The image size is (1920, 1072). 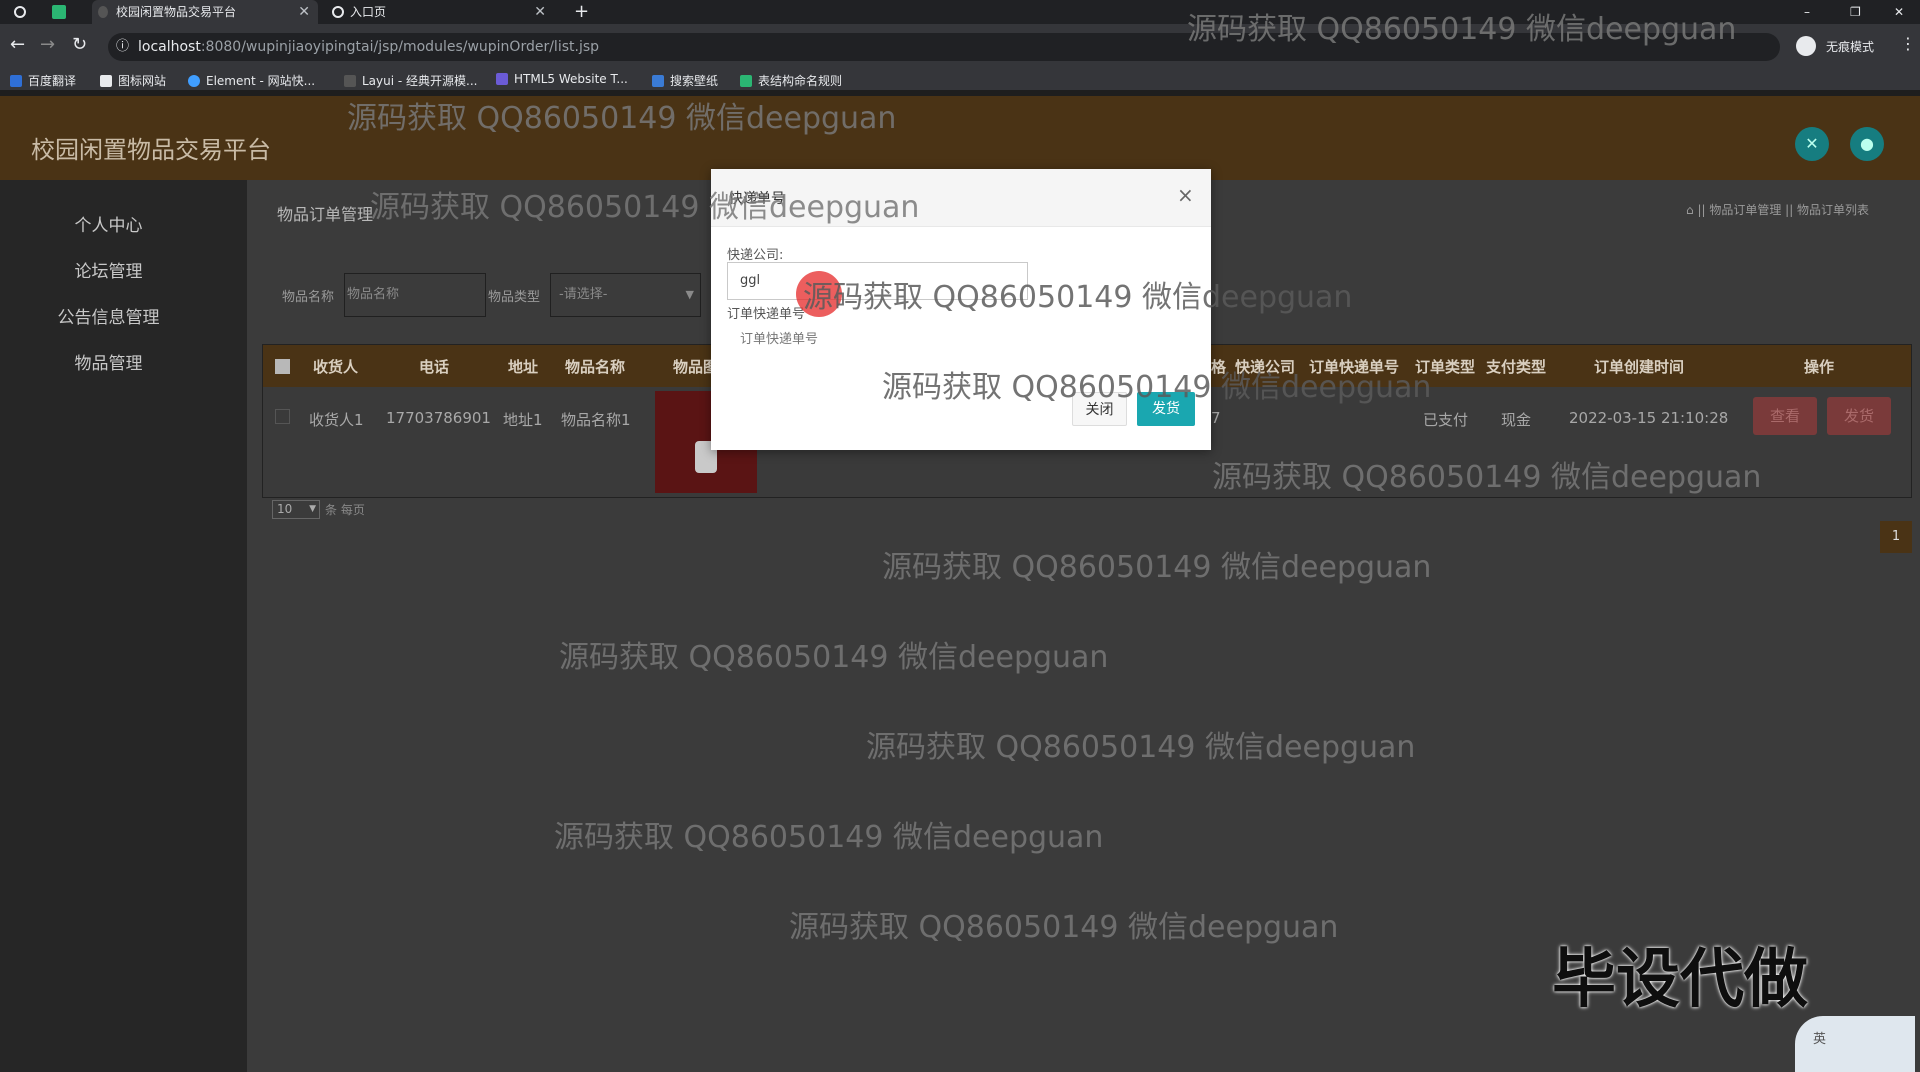 I want to click on tab-platform: 校园闲置物品交易平台 ✕, so click(x=205, y=12).